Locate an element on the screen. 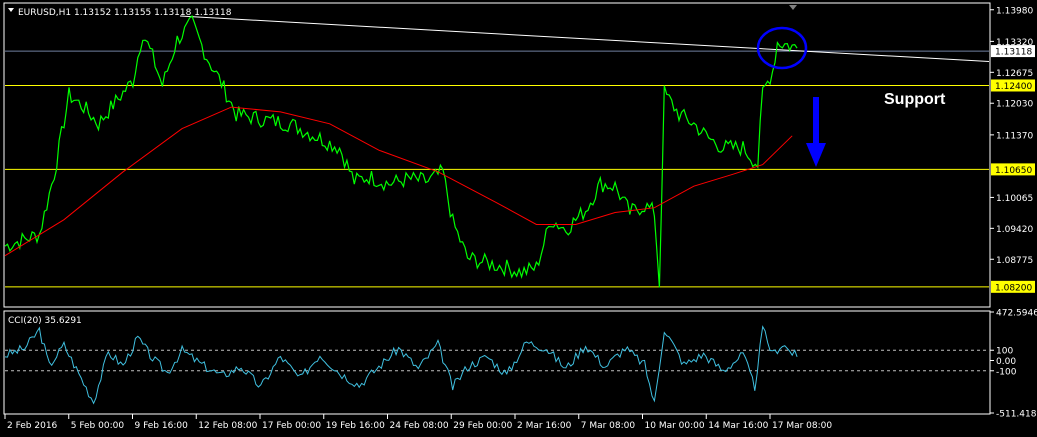  cci-tick-label: -511.4182 is located at coordinates (1016, 415).